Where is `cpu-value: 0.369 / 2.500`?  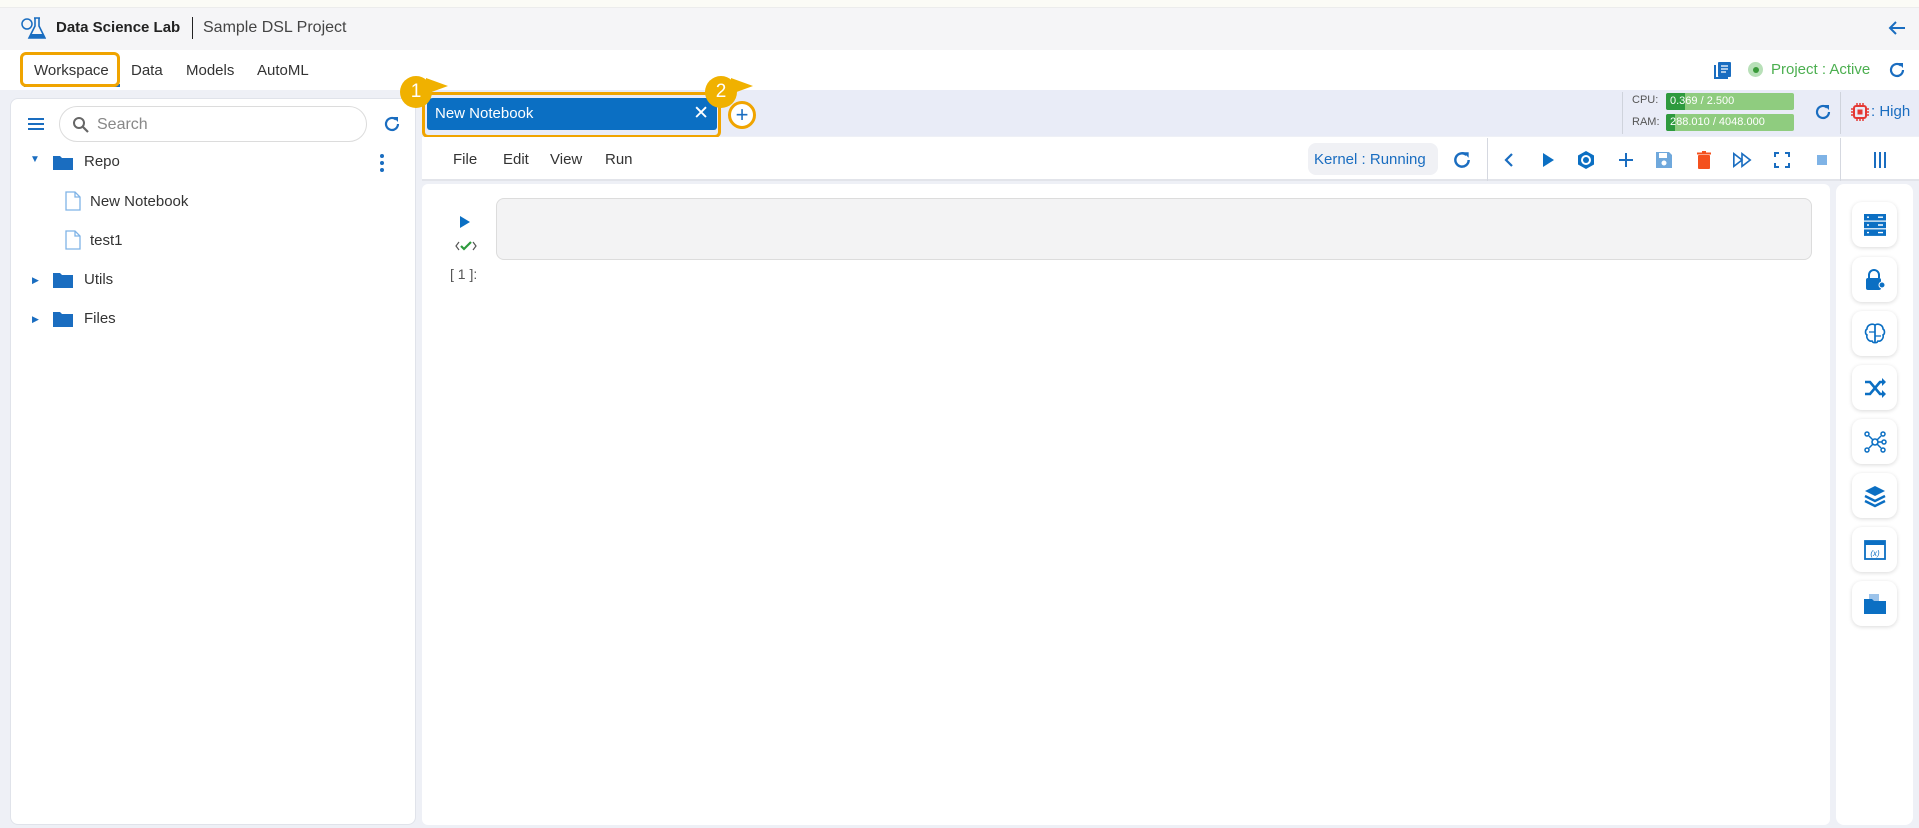 cpu-value: 0.369 / 2.500 is located at coordinates (1702, 101).